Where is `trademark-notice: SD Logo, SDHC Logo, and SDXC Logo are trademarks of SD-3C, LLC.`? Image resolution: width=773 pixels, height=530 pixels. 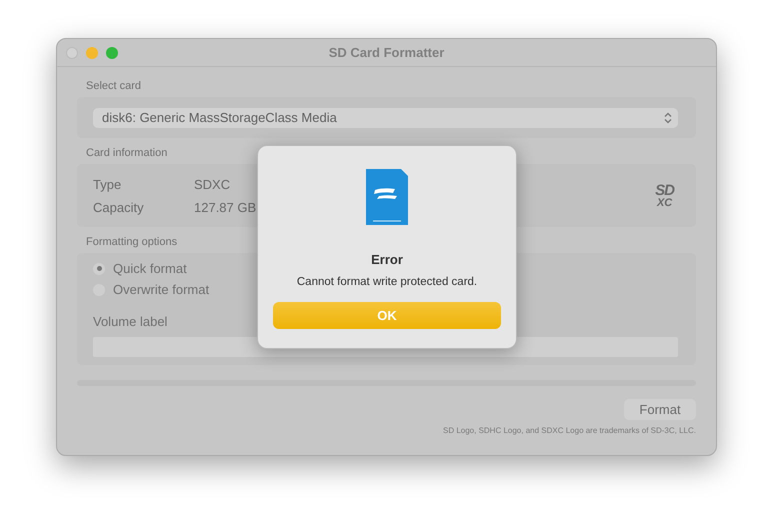
trademark-notice: SD Logo, SDHC Logo, and SDXC Logo are trademarks of SD-3C, LLC. is located at coordinates (569, 430).